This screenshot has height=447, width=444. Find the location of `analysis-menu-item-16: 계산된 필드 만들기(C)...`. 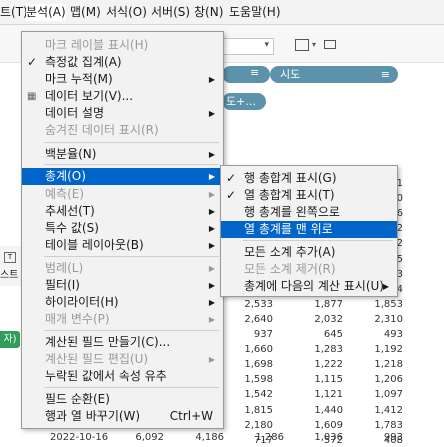

analysis-menu-item-16: 계산된 필드 만들기(C)... is located at coordinates (122, 342).